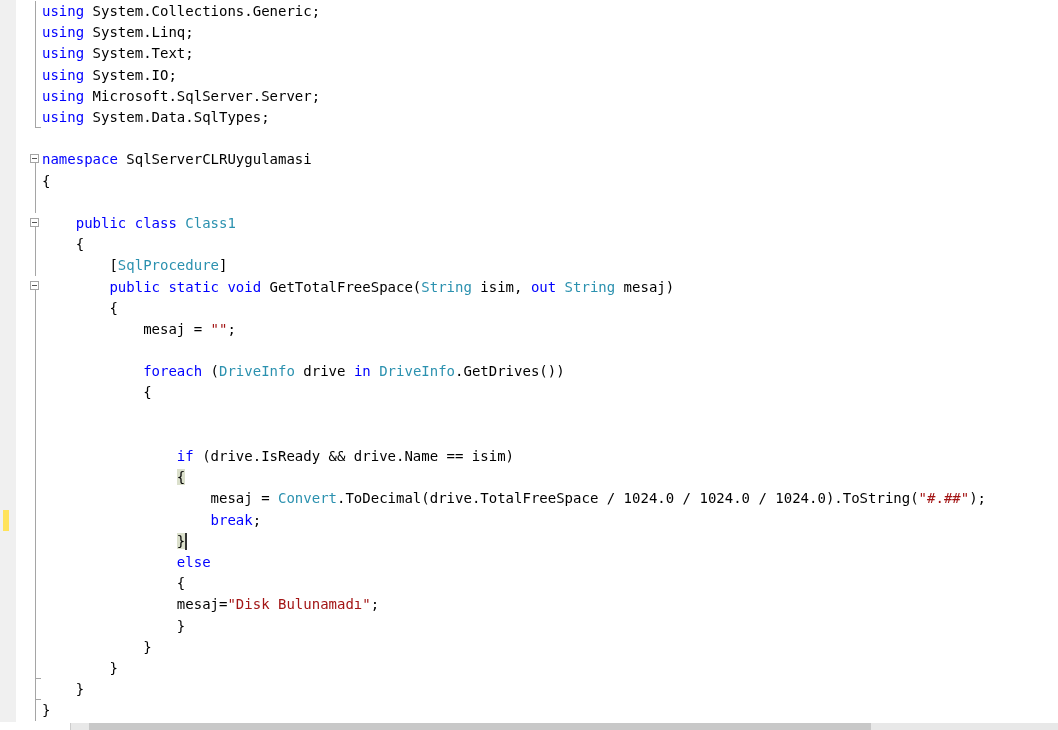  Describe the element at coordinates (392, 287) in the screenshot. I see `code-line: public static void GetTotalFreeSpace(String isim, out String mesaj)` at that location.